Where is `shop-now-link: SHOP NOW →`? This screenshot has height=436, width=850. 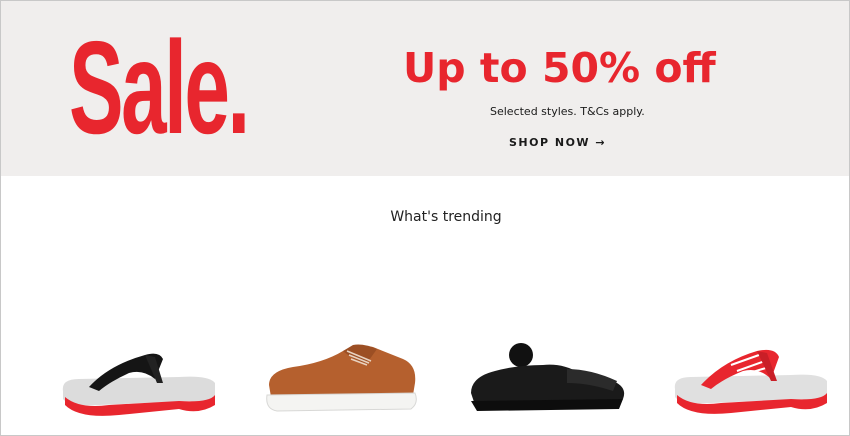 shop-now-link: SHOP NOW → is located at coordinates (557, 143).